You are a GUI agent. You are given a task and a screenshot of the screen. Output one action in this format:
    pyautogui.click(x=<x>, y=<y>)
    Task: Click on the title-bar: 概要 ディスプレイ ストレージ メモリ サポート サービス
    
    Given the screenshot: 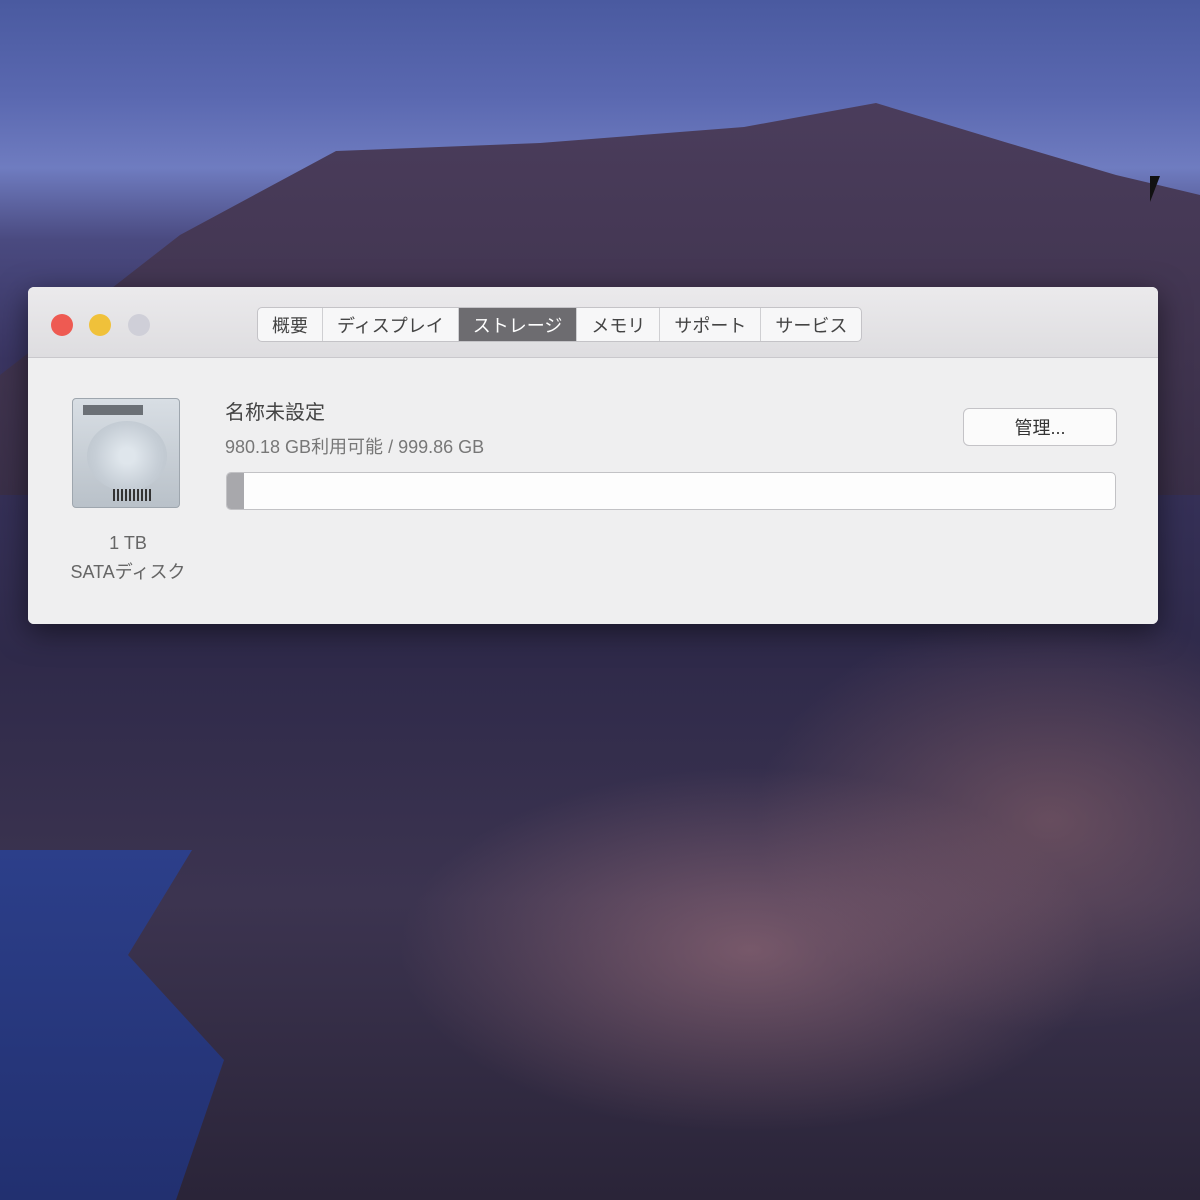 What is the action you would take?
    pyautogui.click(x=593, y=322)
    